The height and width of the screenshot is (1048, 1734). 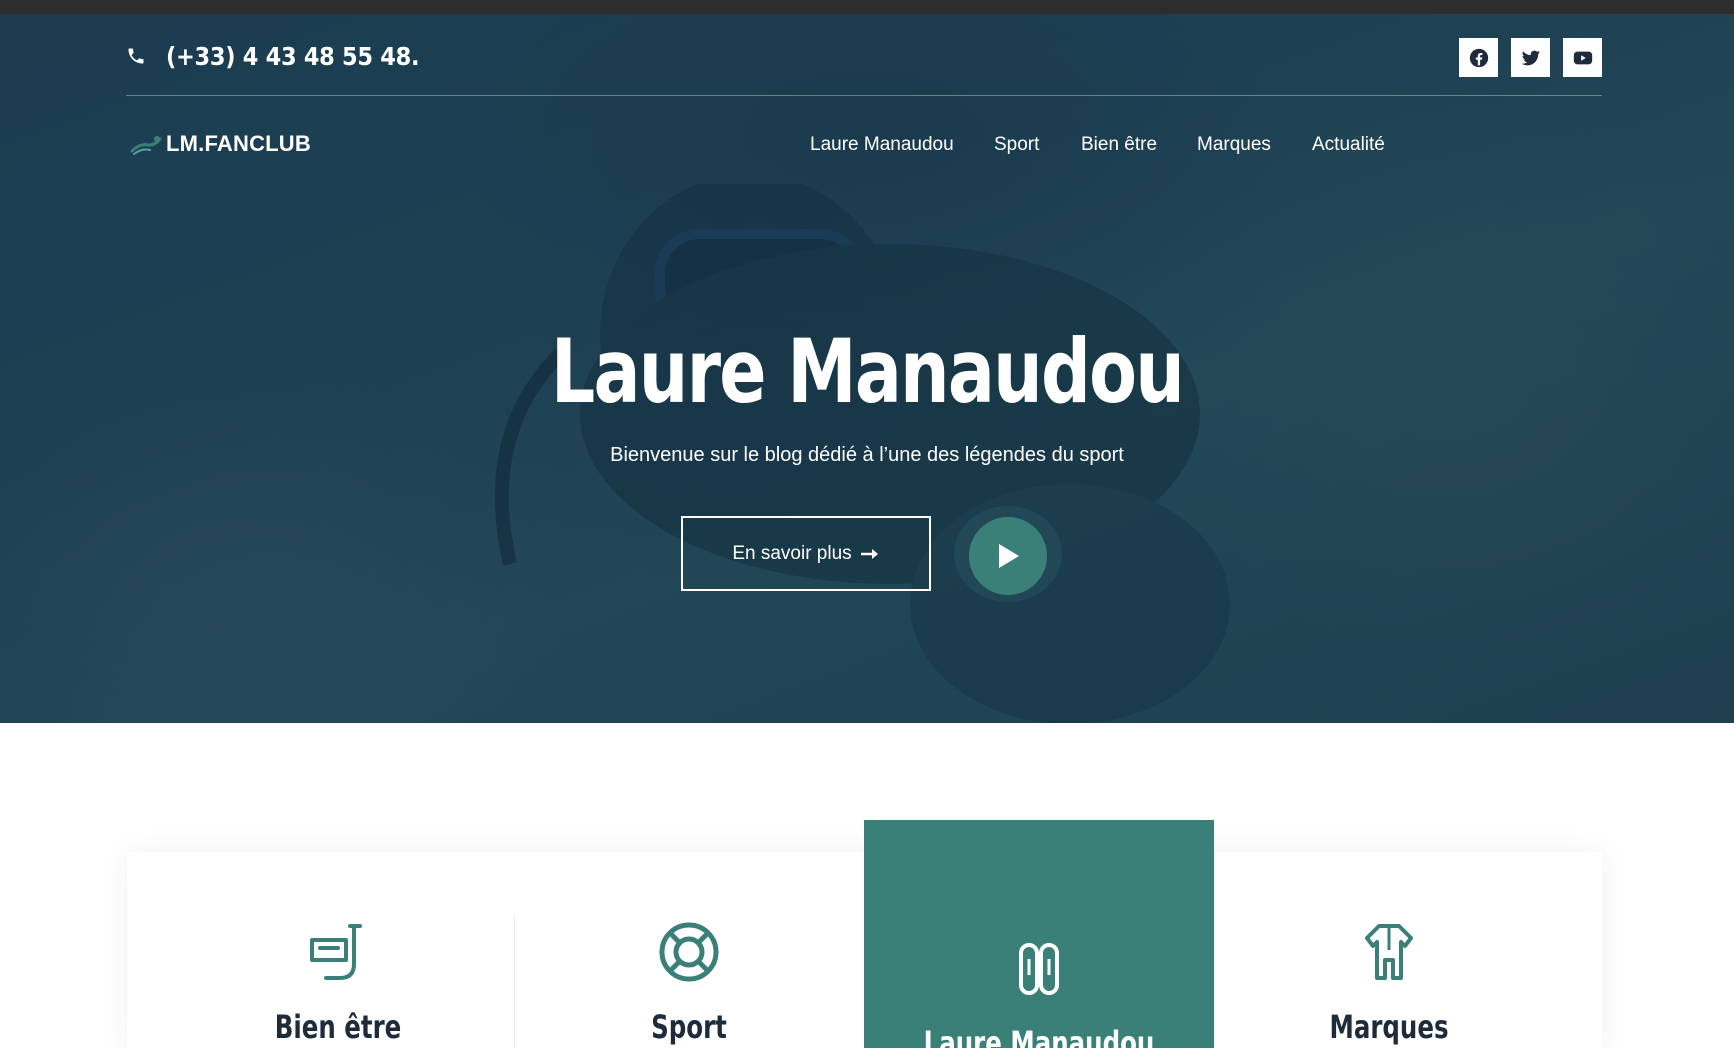 What do you see at coordinates (1039, 1036) in the screenshot?
I see `card-laure-manaudou-title: Laure Manaudou` at bounding box center [1039, 1036].